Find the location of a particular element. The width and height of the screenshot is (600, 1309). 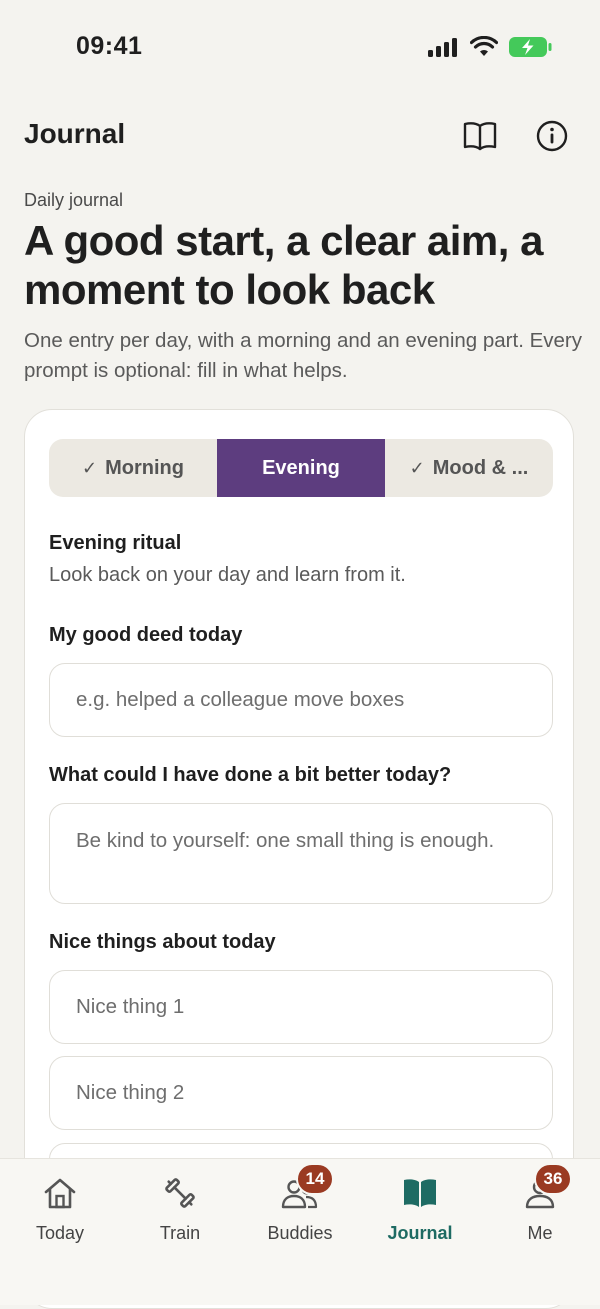

tab-today-label: Today is located at coordinates (60, 1233).